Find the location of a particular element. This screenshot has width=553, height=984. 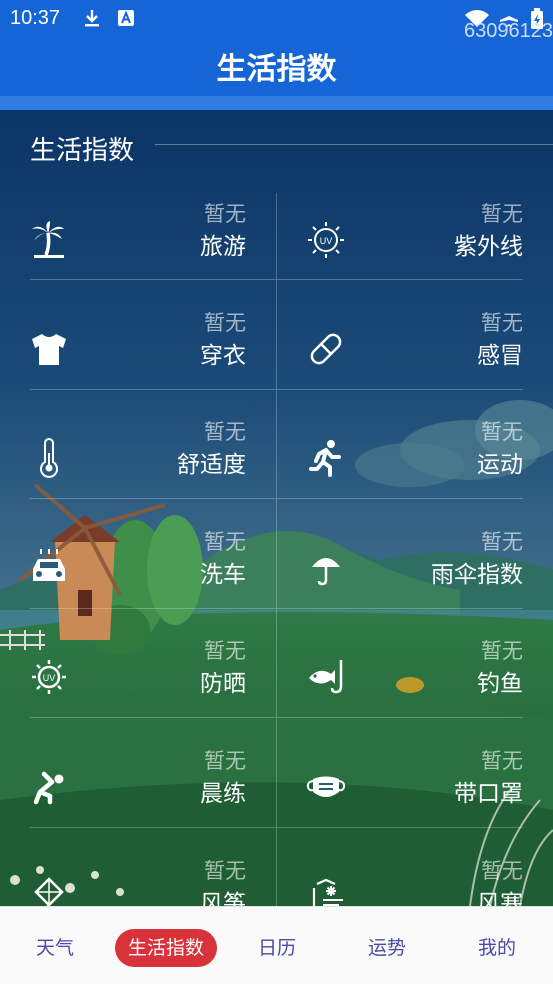

index-item-clothing: 暂无 穿衣 is located at coordinates (138, 356).